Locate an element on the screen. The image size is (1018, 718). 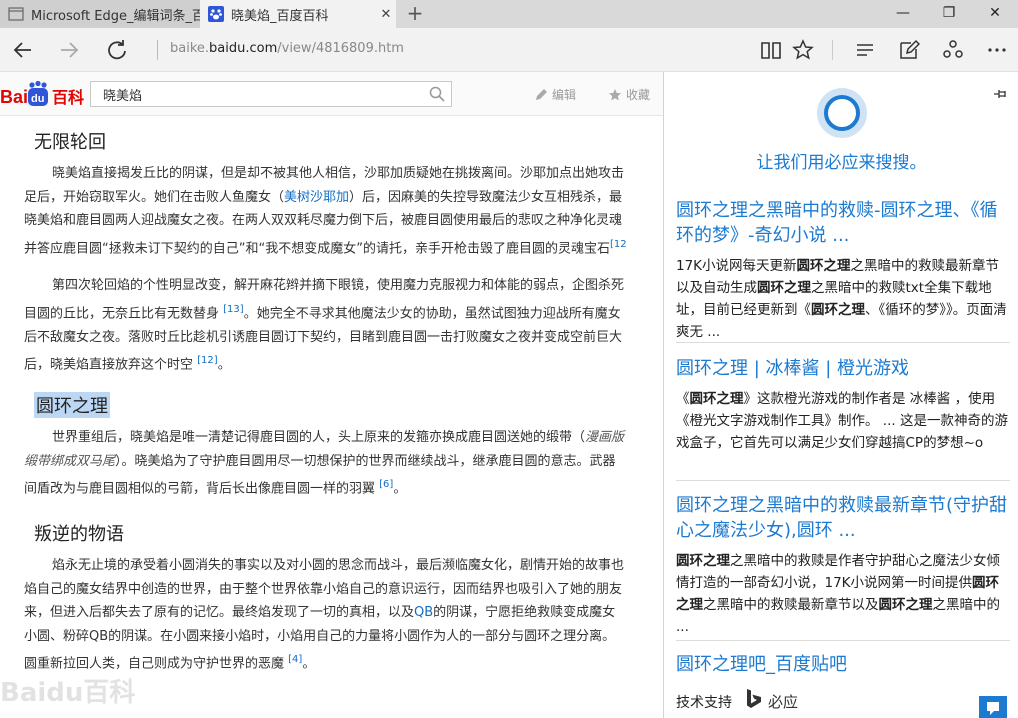
tab-baike: 晓美焰_百度百科 ✕ is located at coordinates (298, 14).